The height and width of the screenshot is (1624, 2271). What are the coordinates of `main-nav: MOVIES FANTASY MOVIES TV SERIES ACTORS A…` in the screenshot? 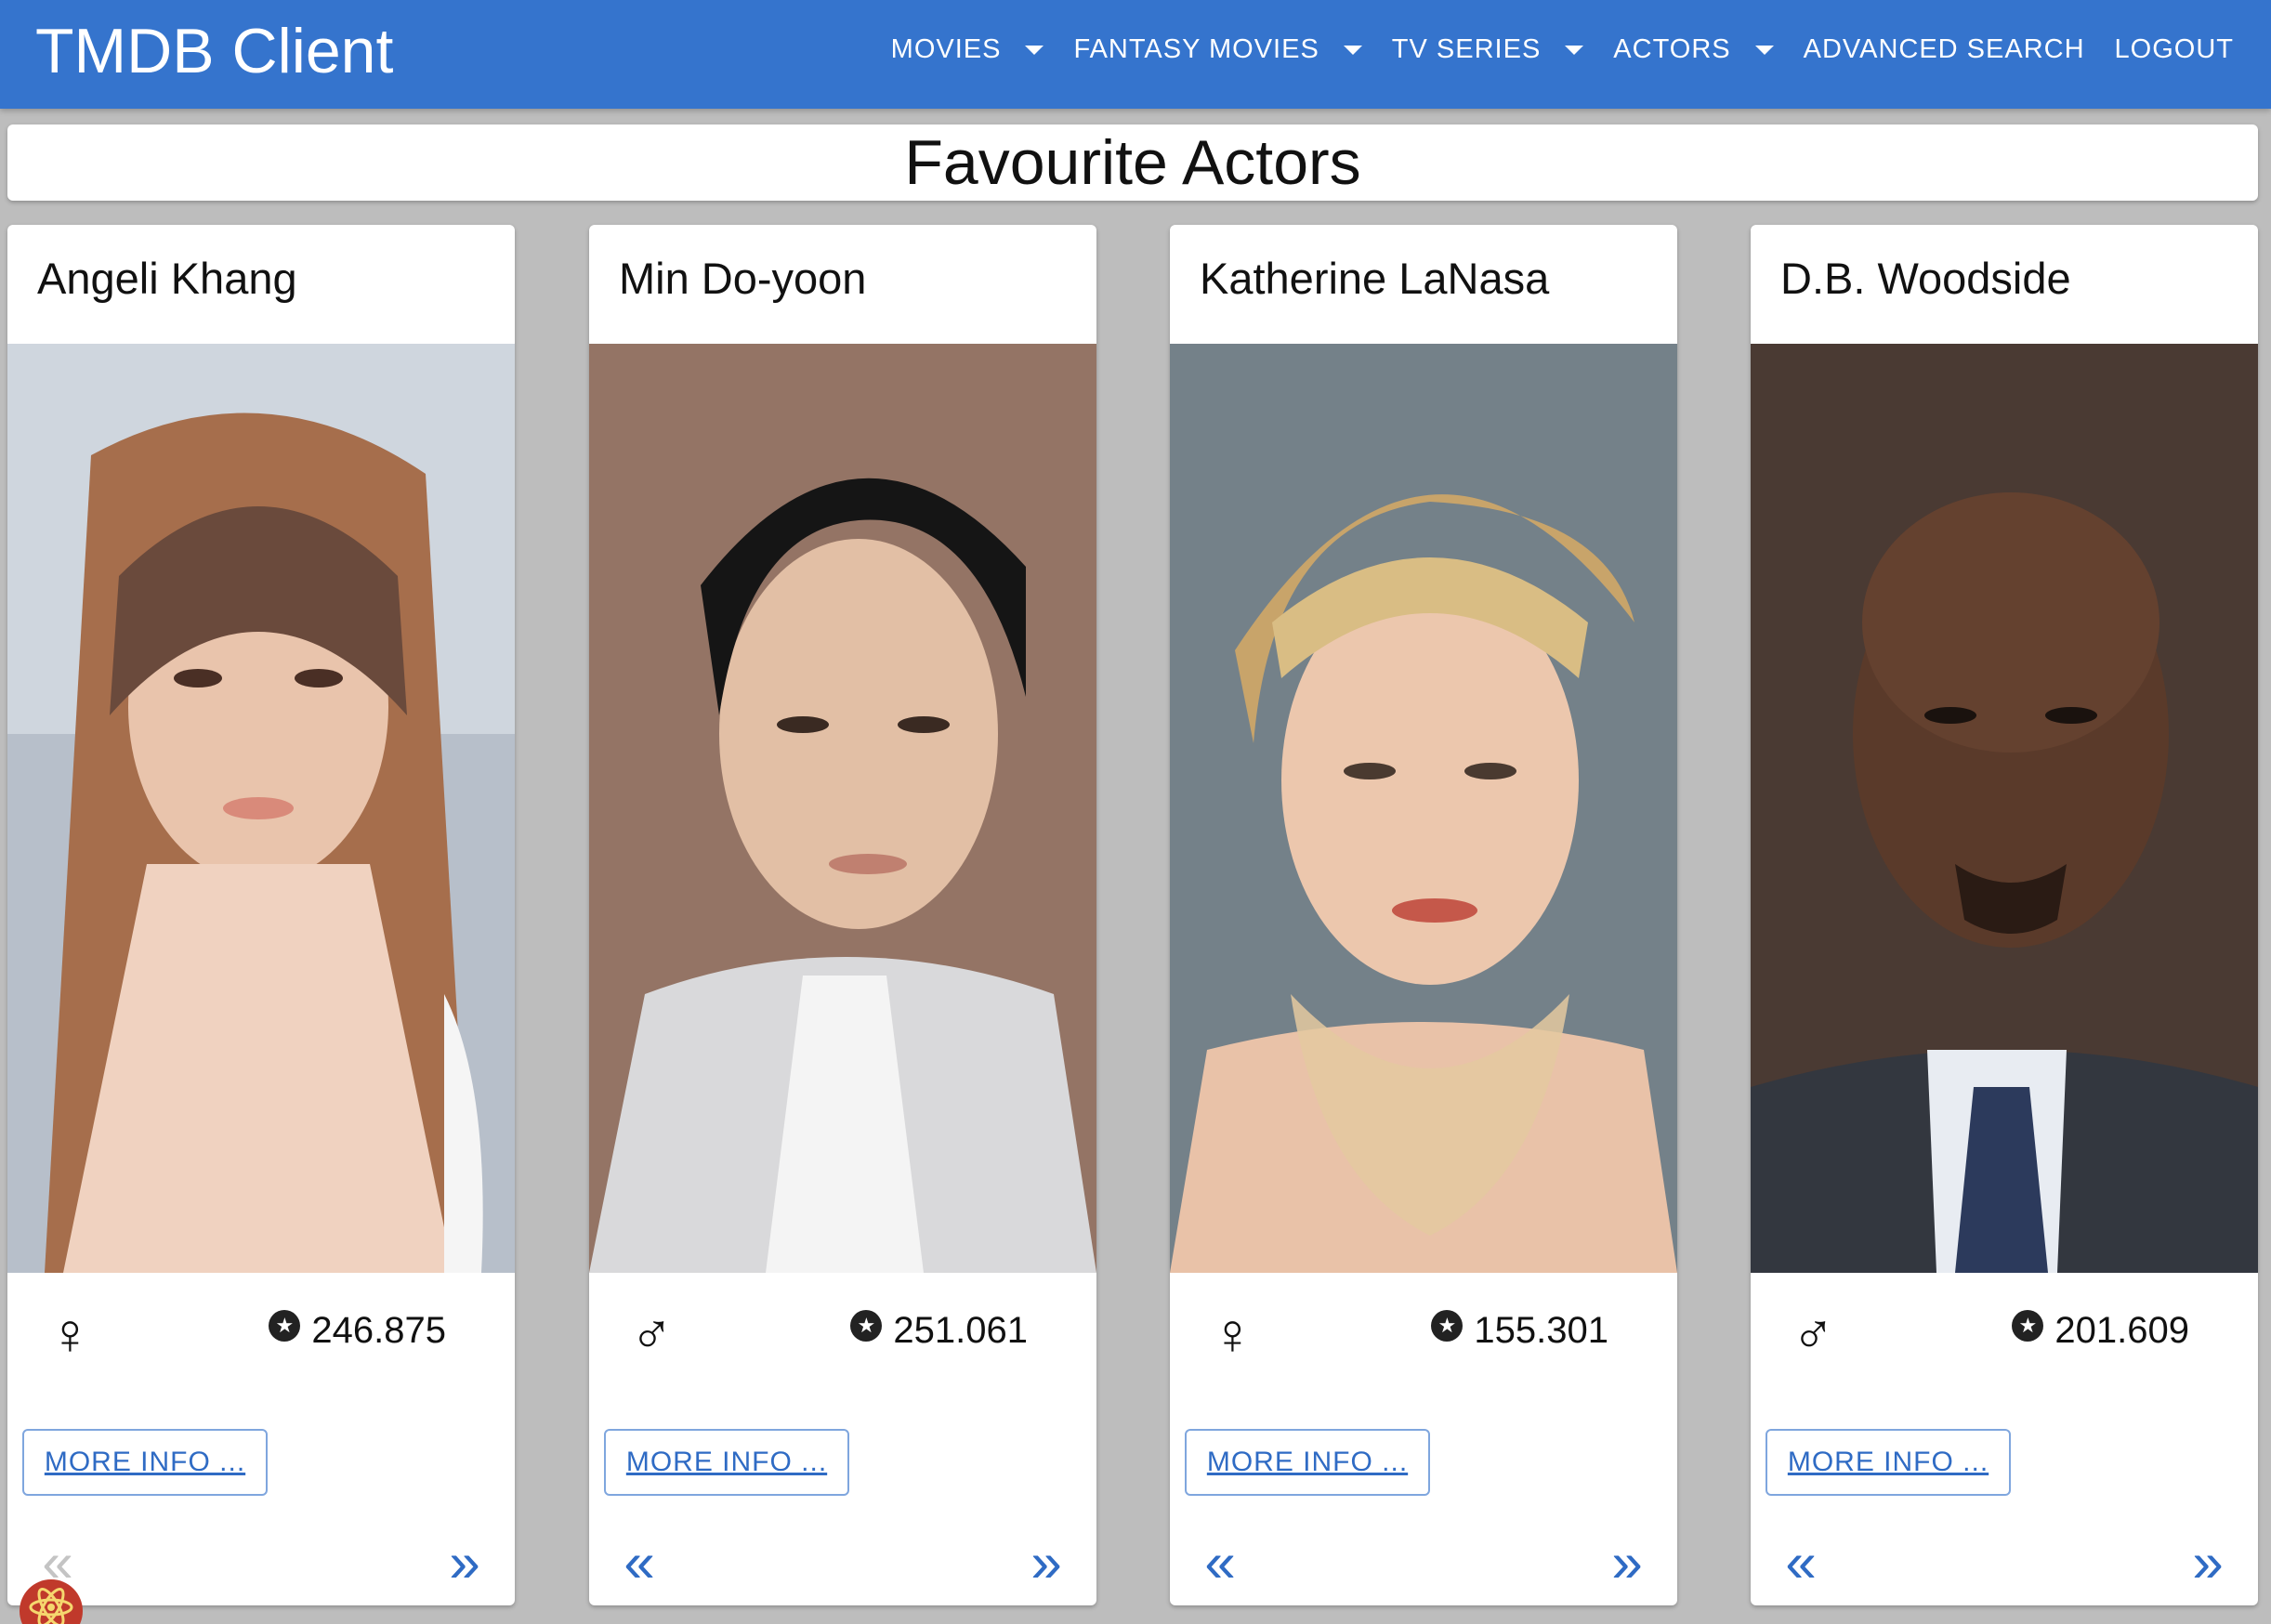 It's located at (1562, 49).